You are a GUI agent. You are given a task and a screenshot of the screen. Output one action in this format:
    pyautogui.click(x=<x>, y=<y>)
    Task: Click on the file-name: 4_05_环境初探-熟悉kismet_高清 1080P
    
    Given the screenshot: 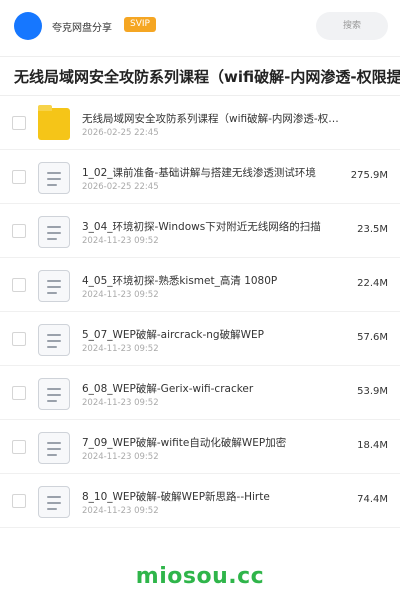 What is the action you would take?
    pyautogui.click(x=180, y=281)
    